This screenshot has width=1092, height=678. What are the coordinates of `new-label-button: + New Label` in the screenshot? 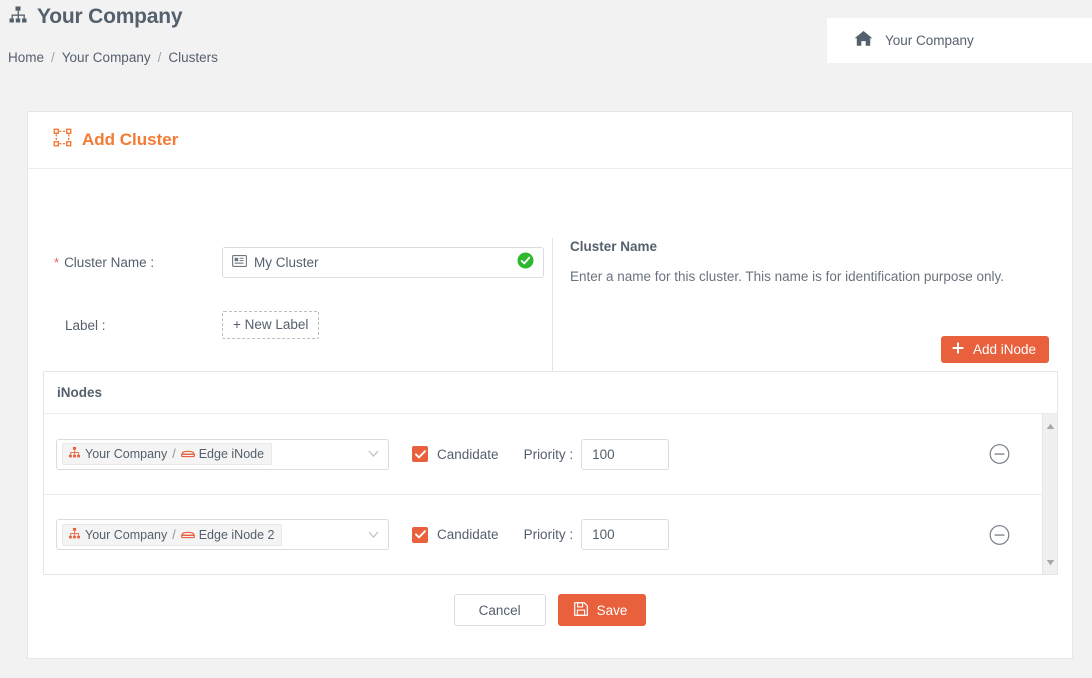 It's located at (271, 325).